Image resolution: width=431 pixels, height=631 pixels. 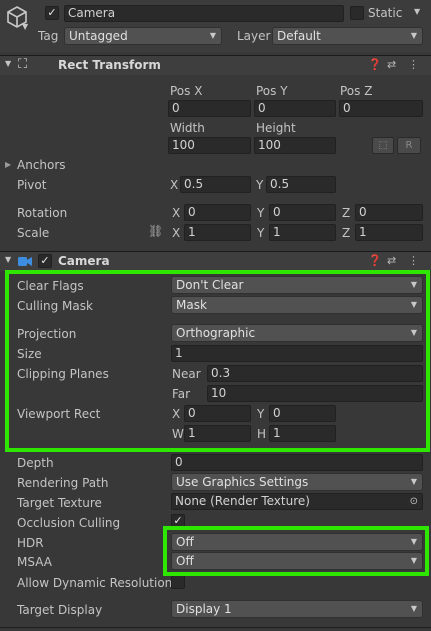 I want to click on camera-icon, so click(x=25, y=261).